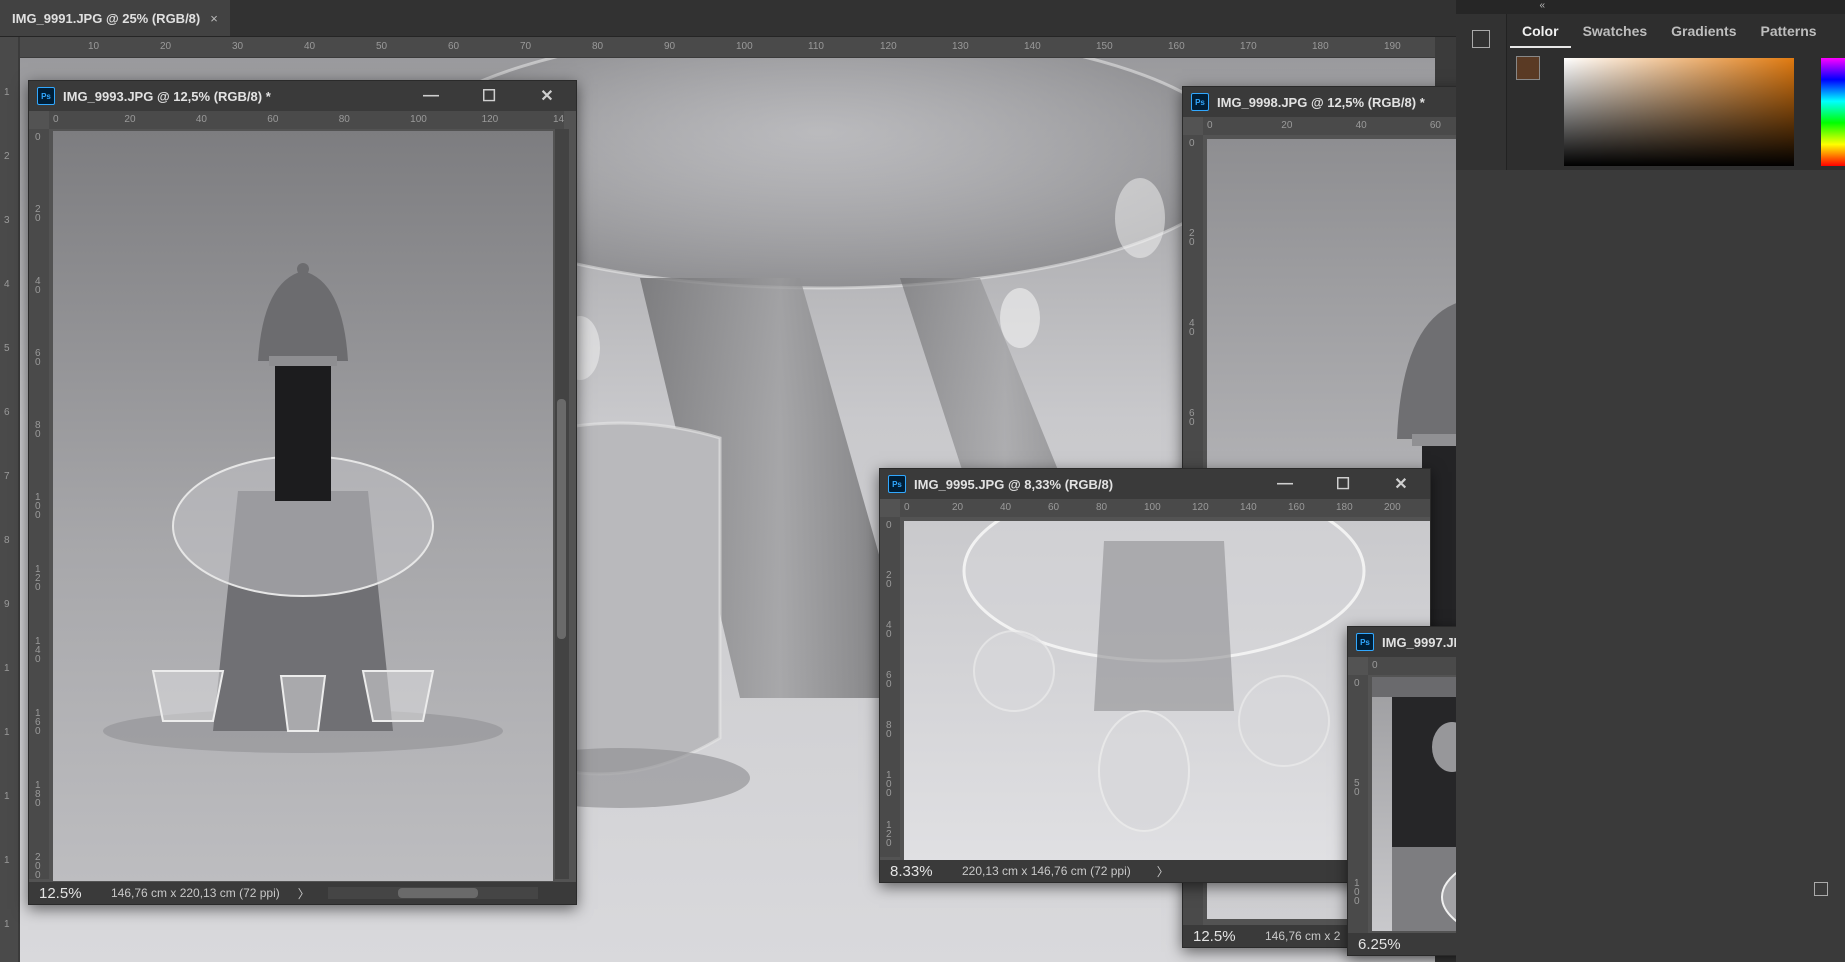 Image resolution: width=1845 pixels, height=962 pixels. I want to click on ruler-tick: 90, so click(670, 46).